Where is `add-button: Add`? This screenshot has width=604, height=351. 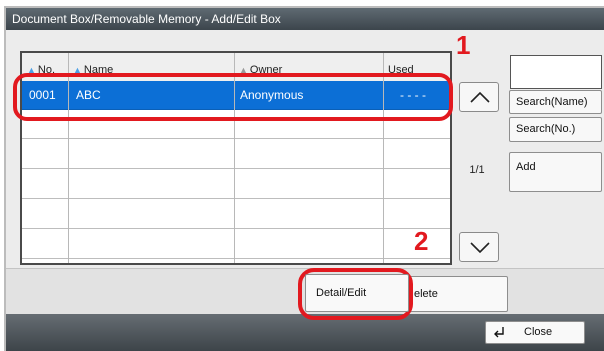
add-button: Add is located at coordinates (555, 172).